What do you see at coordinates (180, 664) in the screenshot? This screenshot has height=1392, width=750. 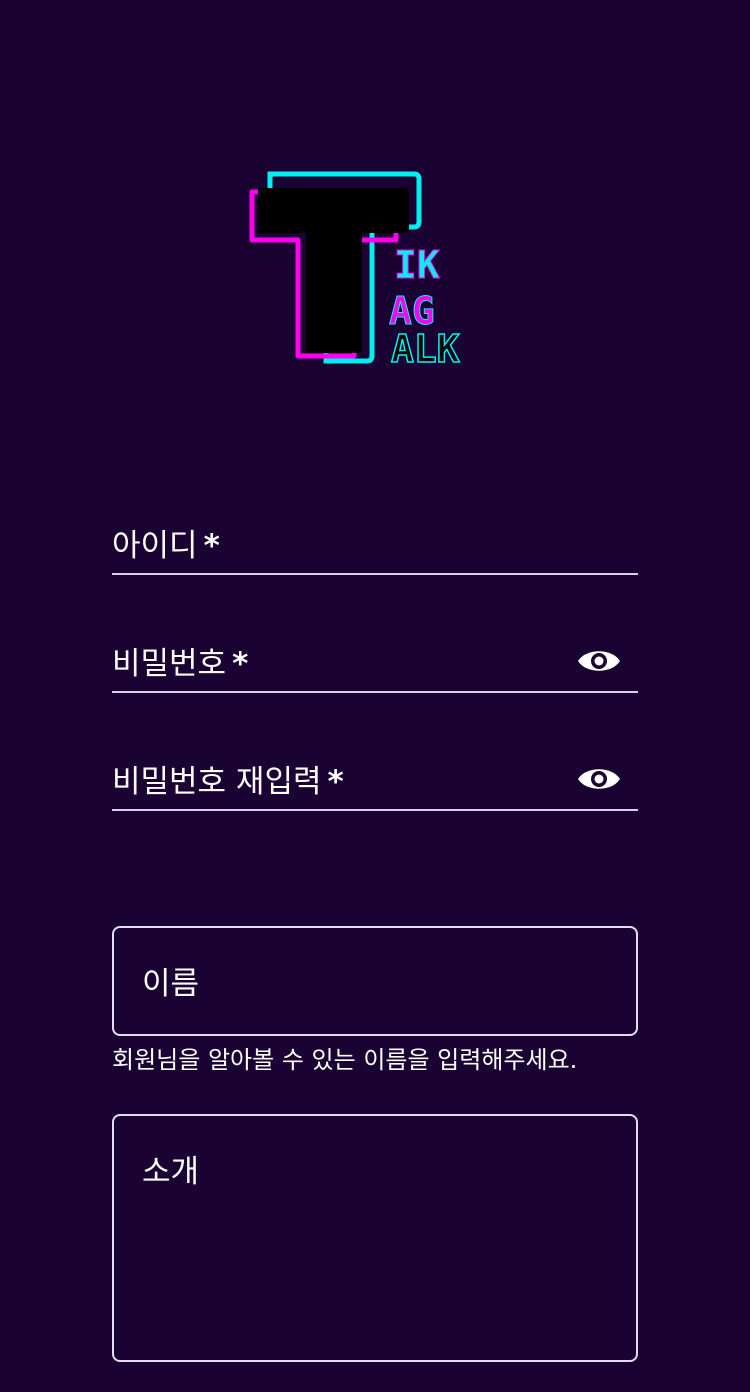 I see `password-label: 비밀번호 *` at bounding box center [180, 664].